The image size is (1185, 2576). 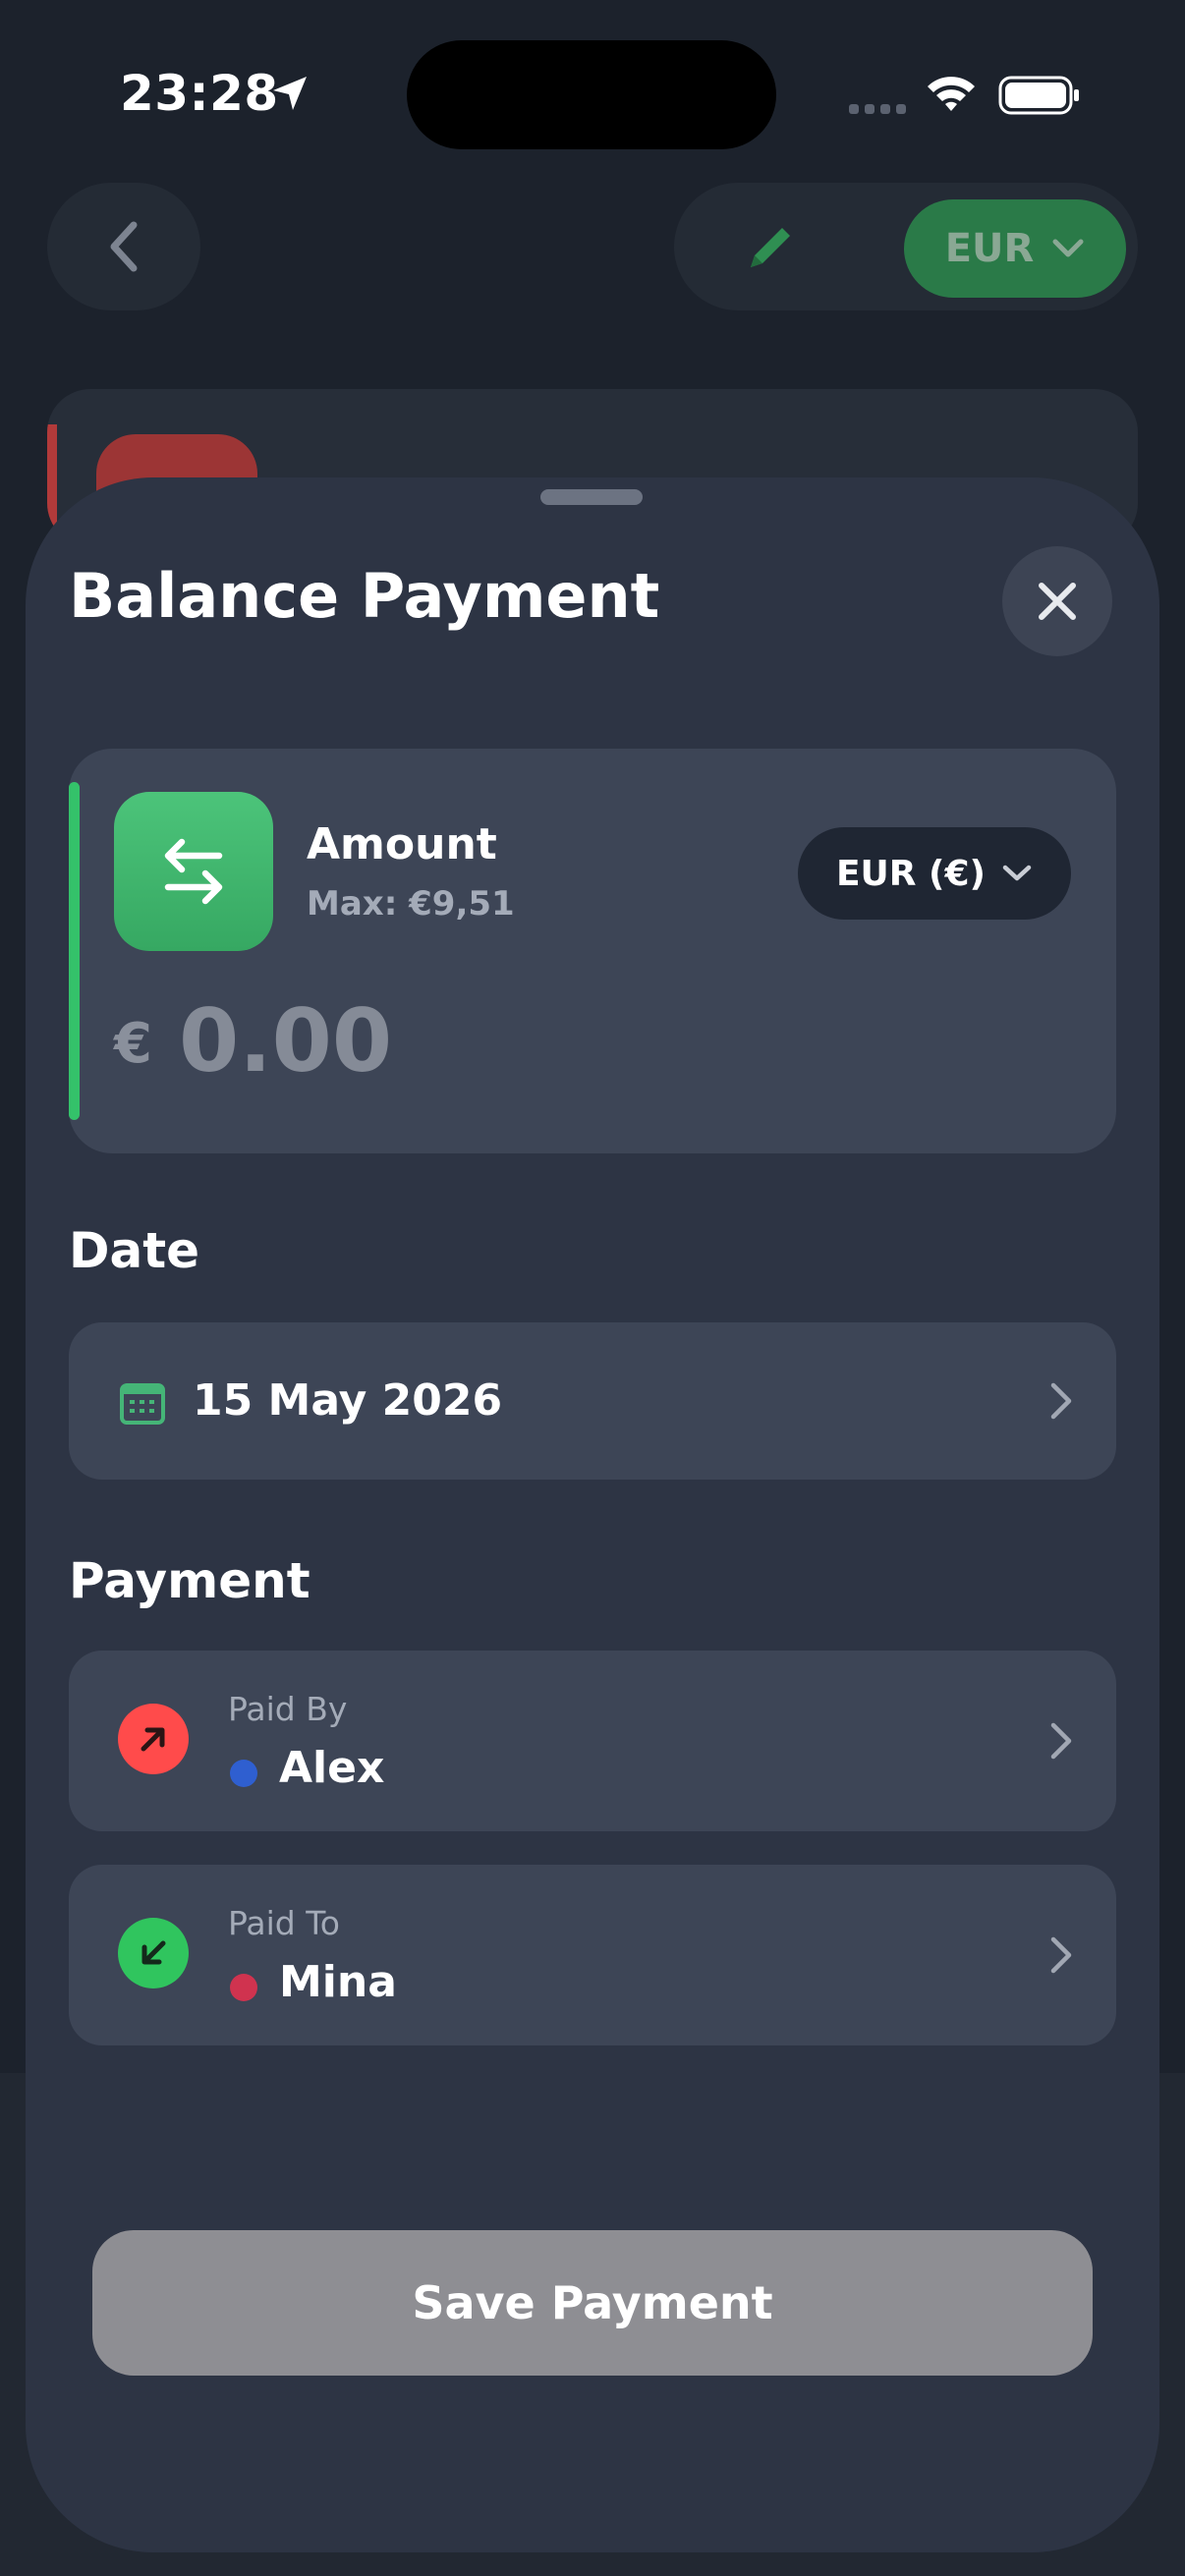 I want to click on paid-to-badge, so click(x=153, y=1953).